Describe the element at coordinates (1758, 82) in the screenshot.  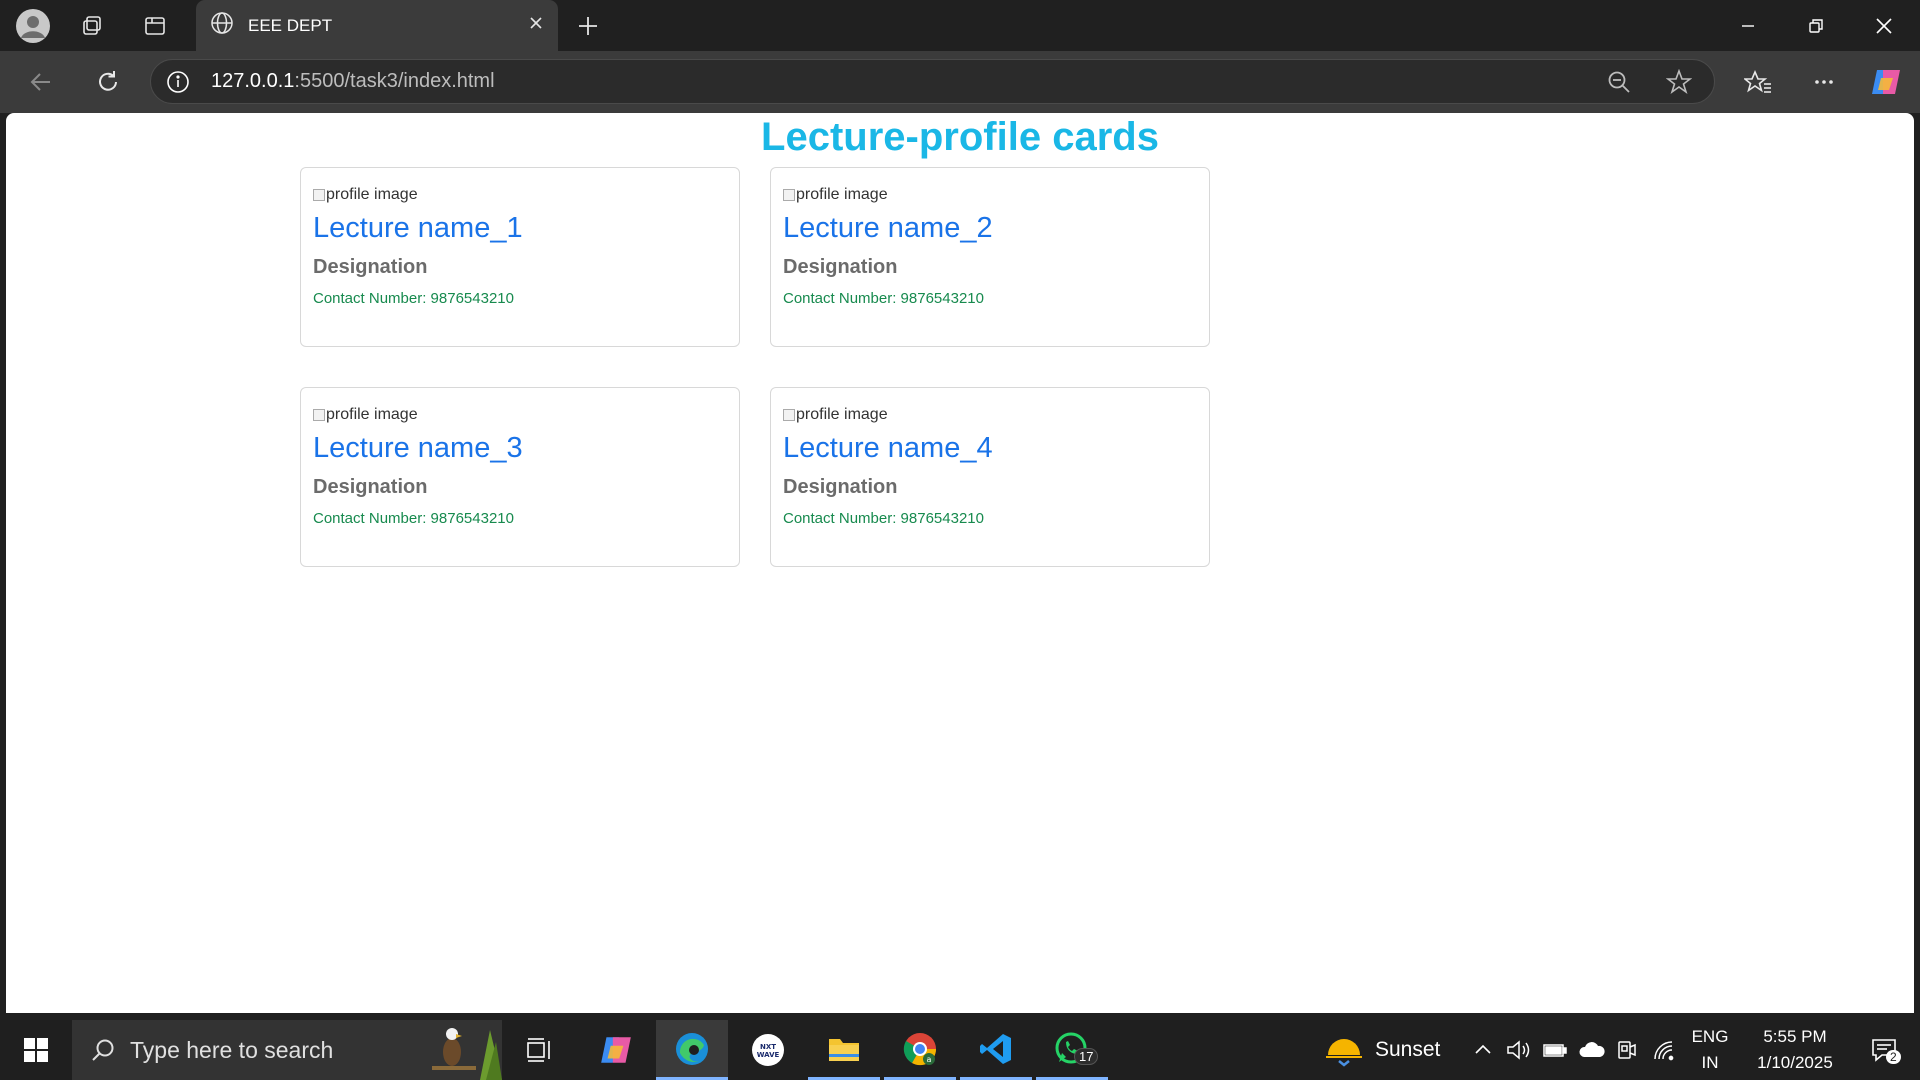
I see `favorites-icon` at that location.